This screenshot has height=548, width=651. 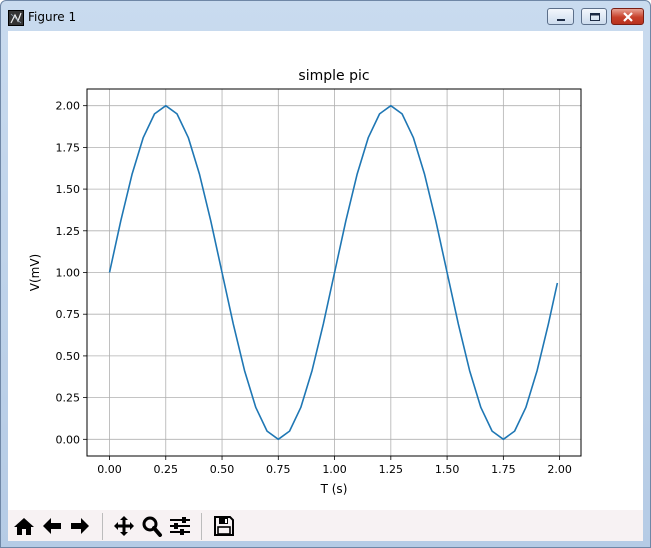 What do you see at coordinates (16, 18) in the screenshot?
I see `matplotlib-figure-icon` at bounding box center [16, 18].